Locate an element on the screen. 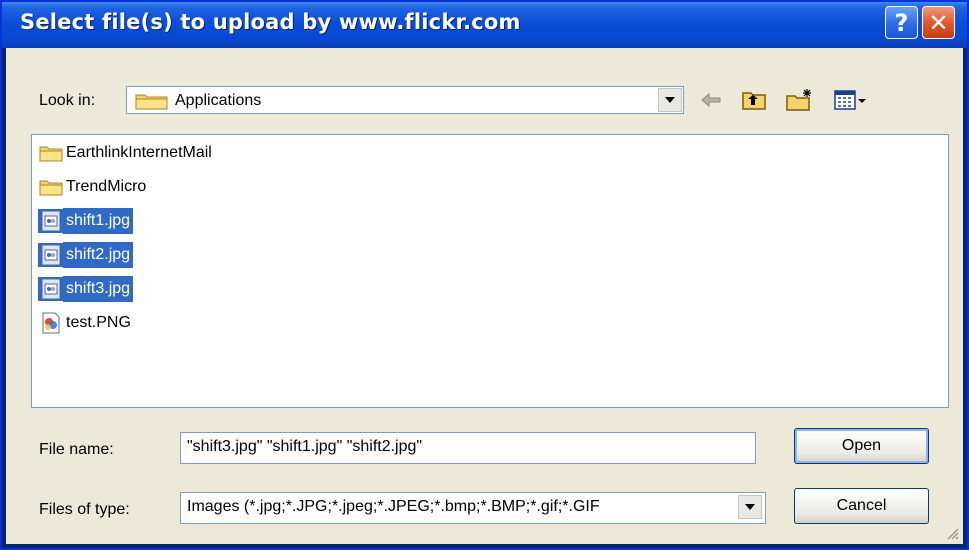 The height and width of the screenshot is (550, 969). file-name: test.PNG is located at coordinates (98, 322).